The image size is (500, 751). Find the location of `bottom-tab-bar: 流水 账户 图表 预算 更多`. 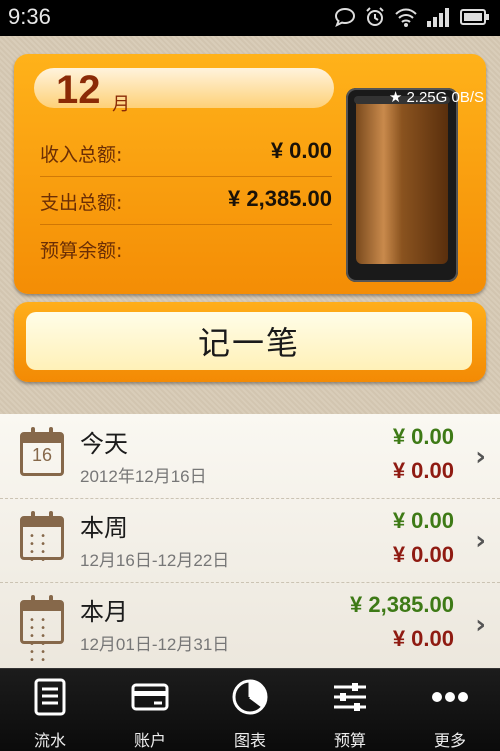

bottom-tab-bar: 流水 账户 图表 预算 更多 is located at coordinates (250, 709).